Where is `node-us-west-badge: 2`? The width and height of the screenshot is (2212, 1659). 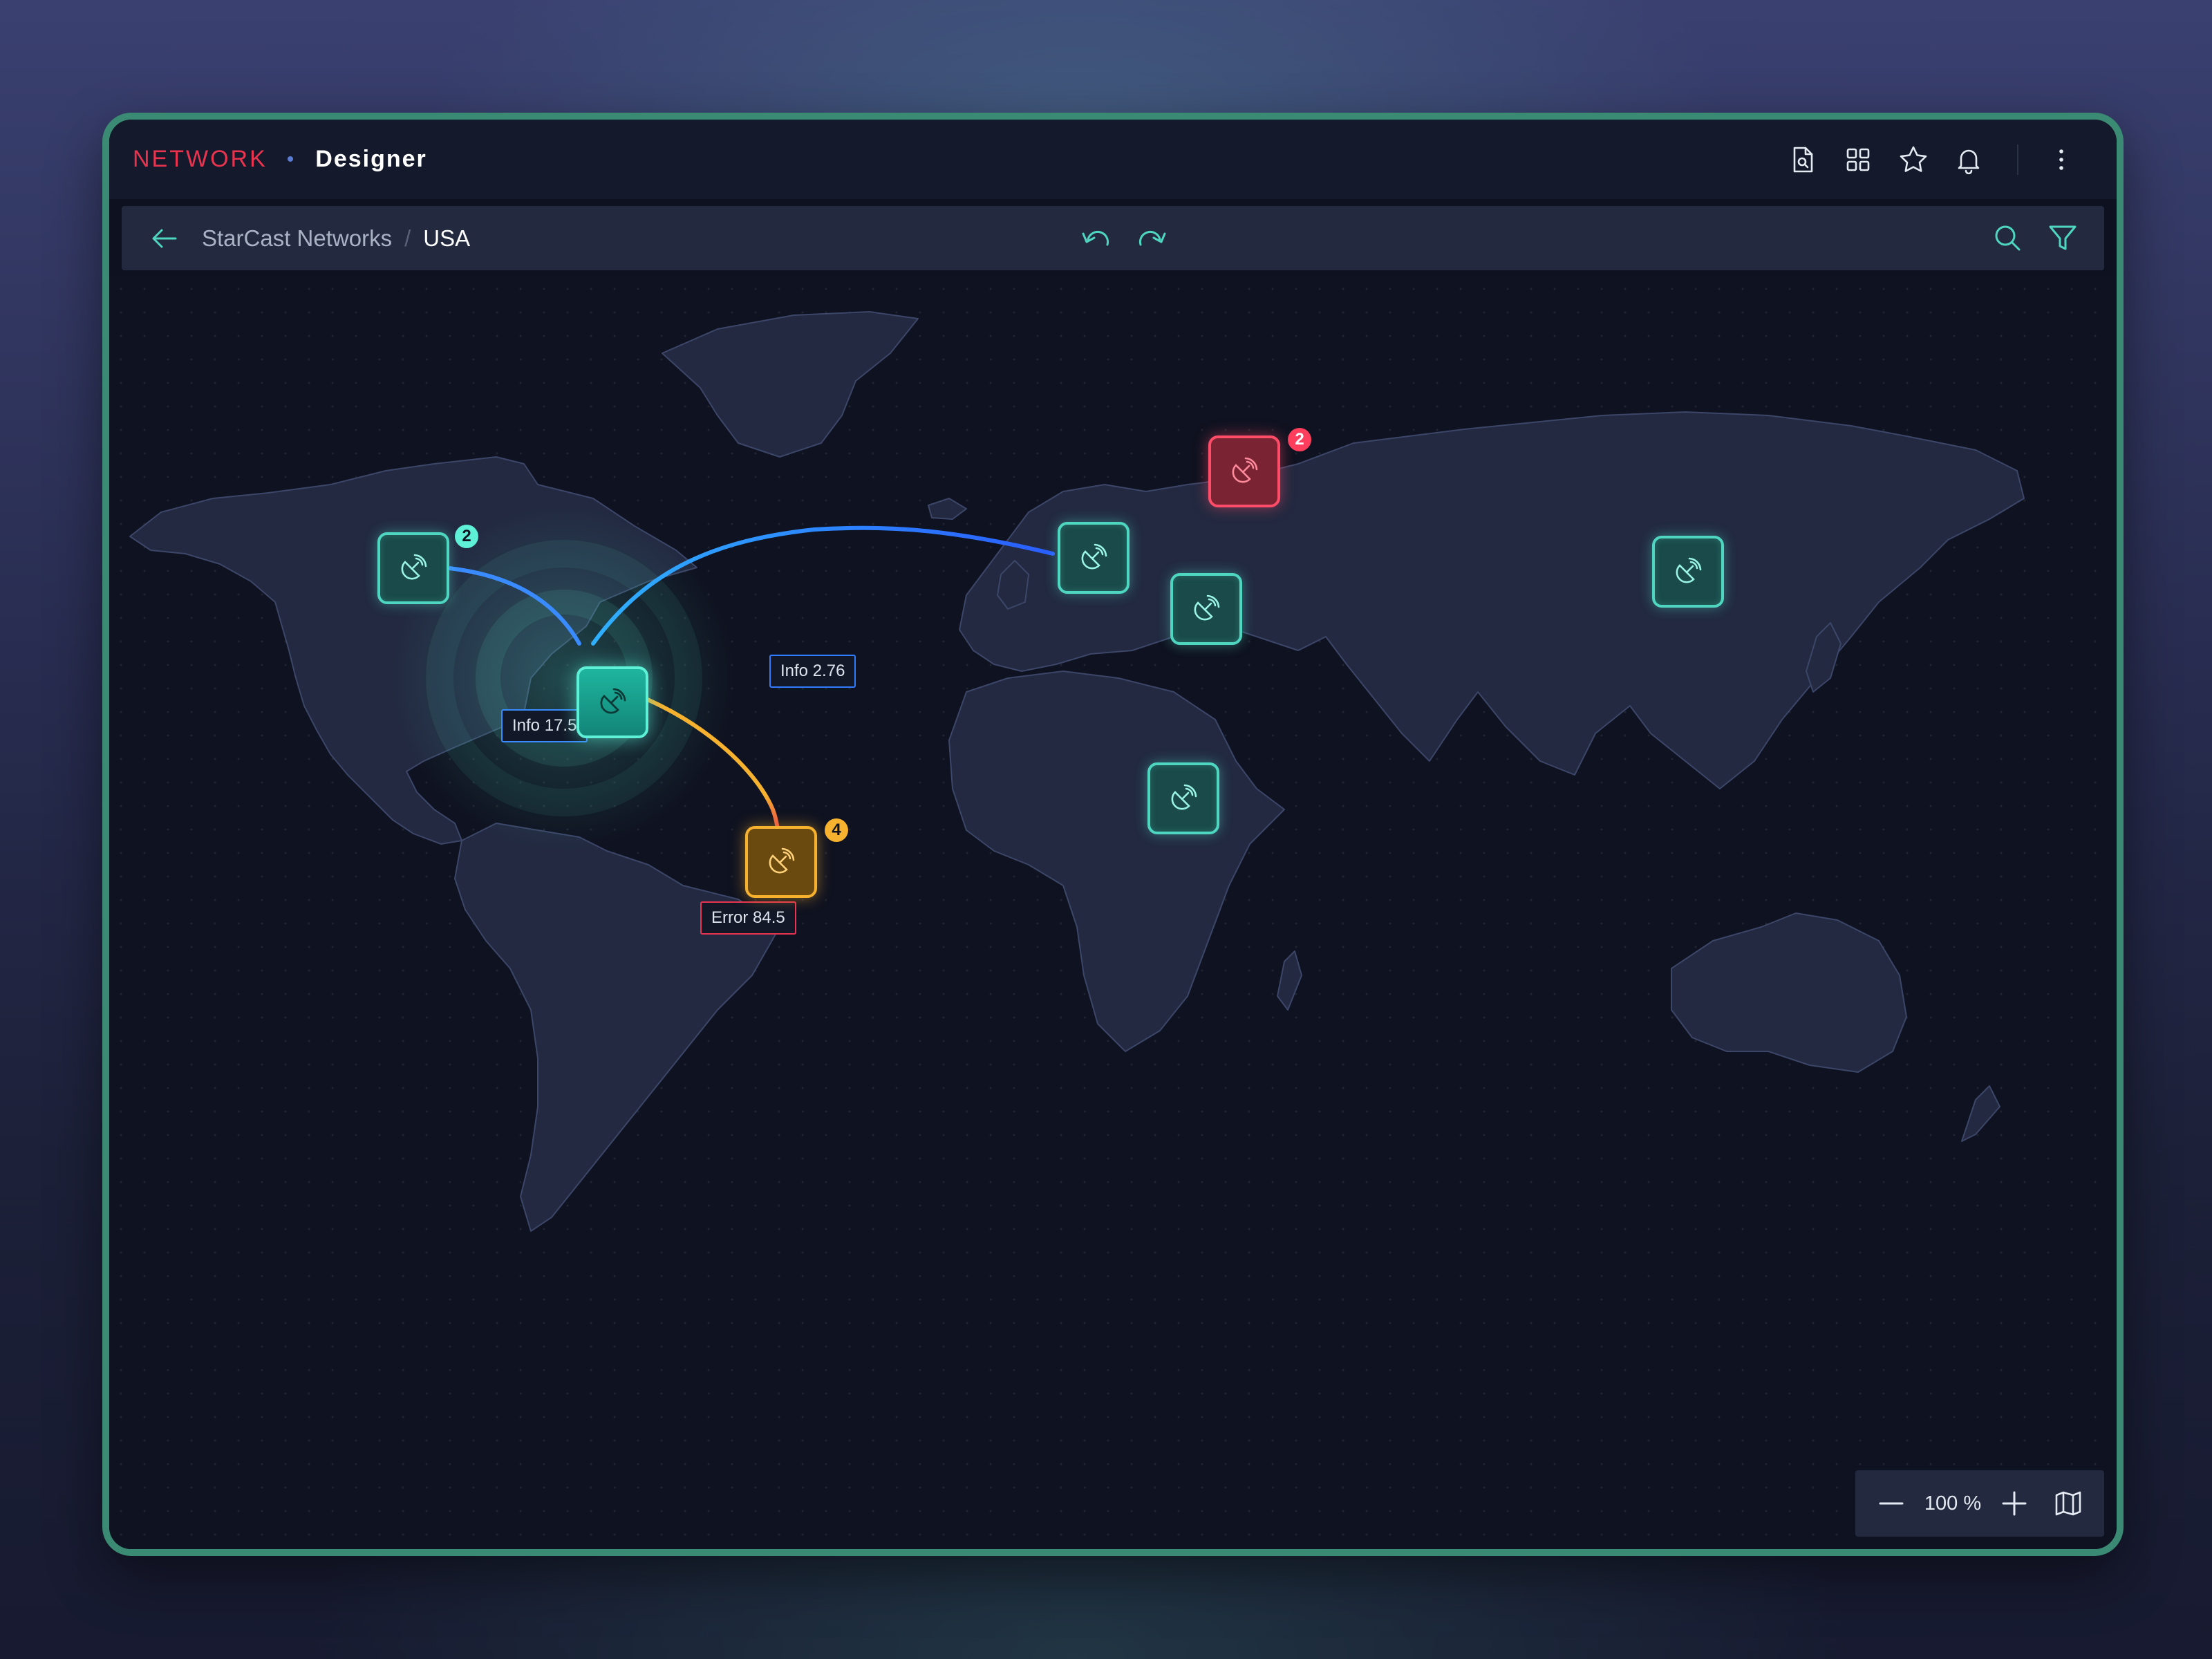 node-us-west-badge: 2 is located at coordinates (467, 536).